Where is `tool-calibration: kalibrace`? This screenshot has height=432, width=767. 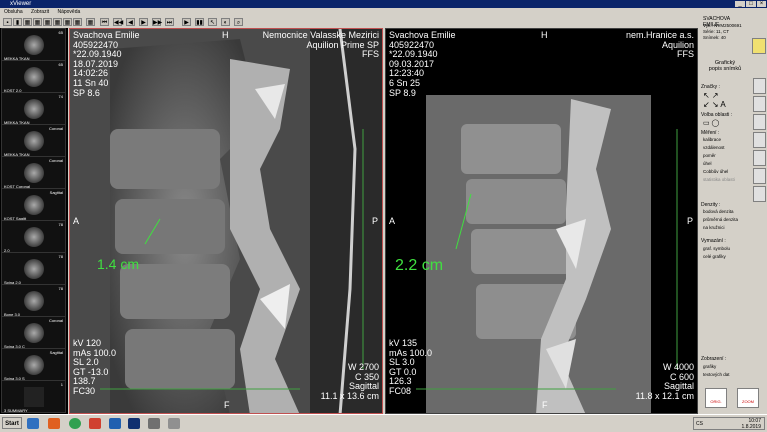 tool-calibration: kalibrace is located at coordinates (712, 139).